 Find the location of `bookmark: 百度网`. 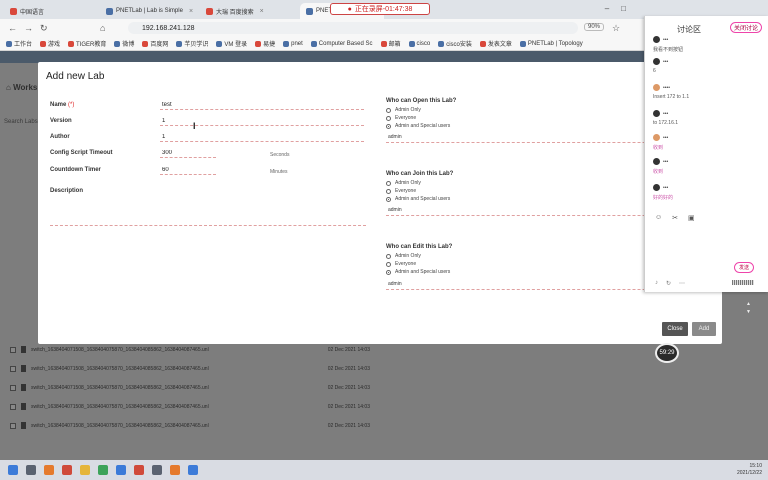

bookmark: 百度网 is located at coordinates (155, 43).